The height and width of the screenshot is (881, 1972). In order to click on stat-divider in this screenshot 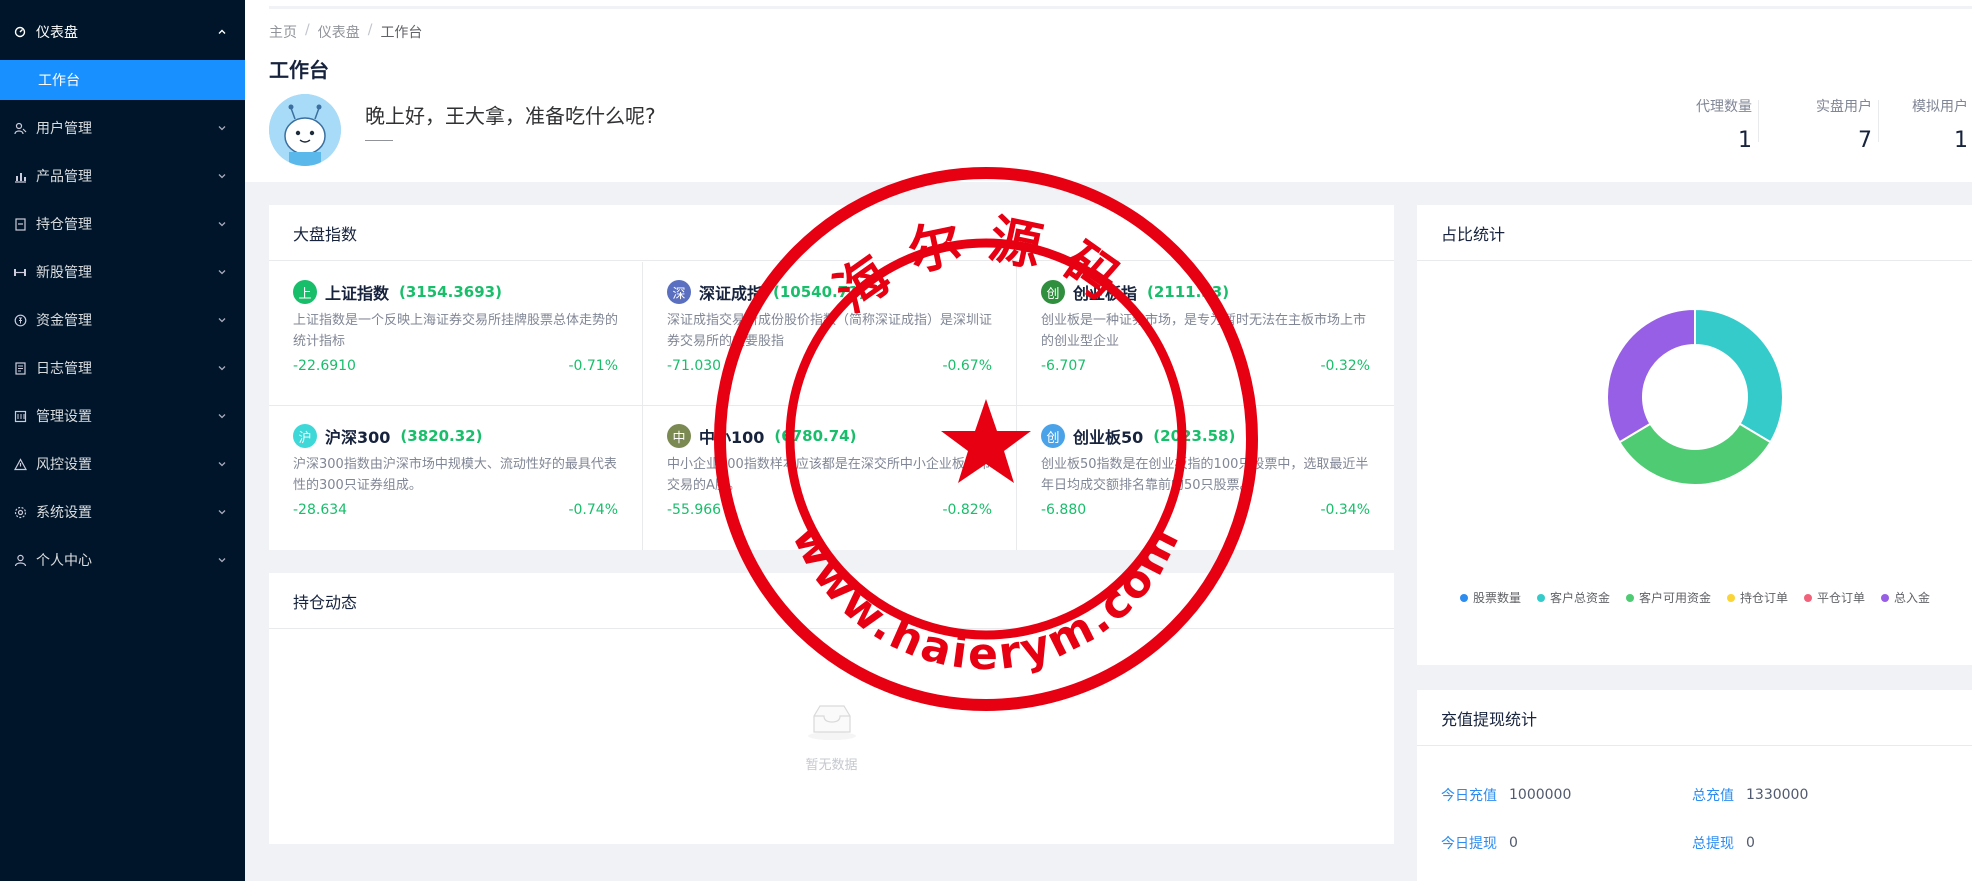, I will do `click(1878, 121)`.